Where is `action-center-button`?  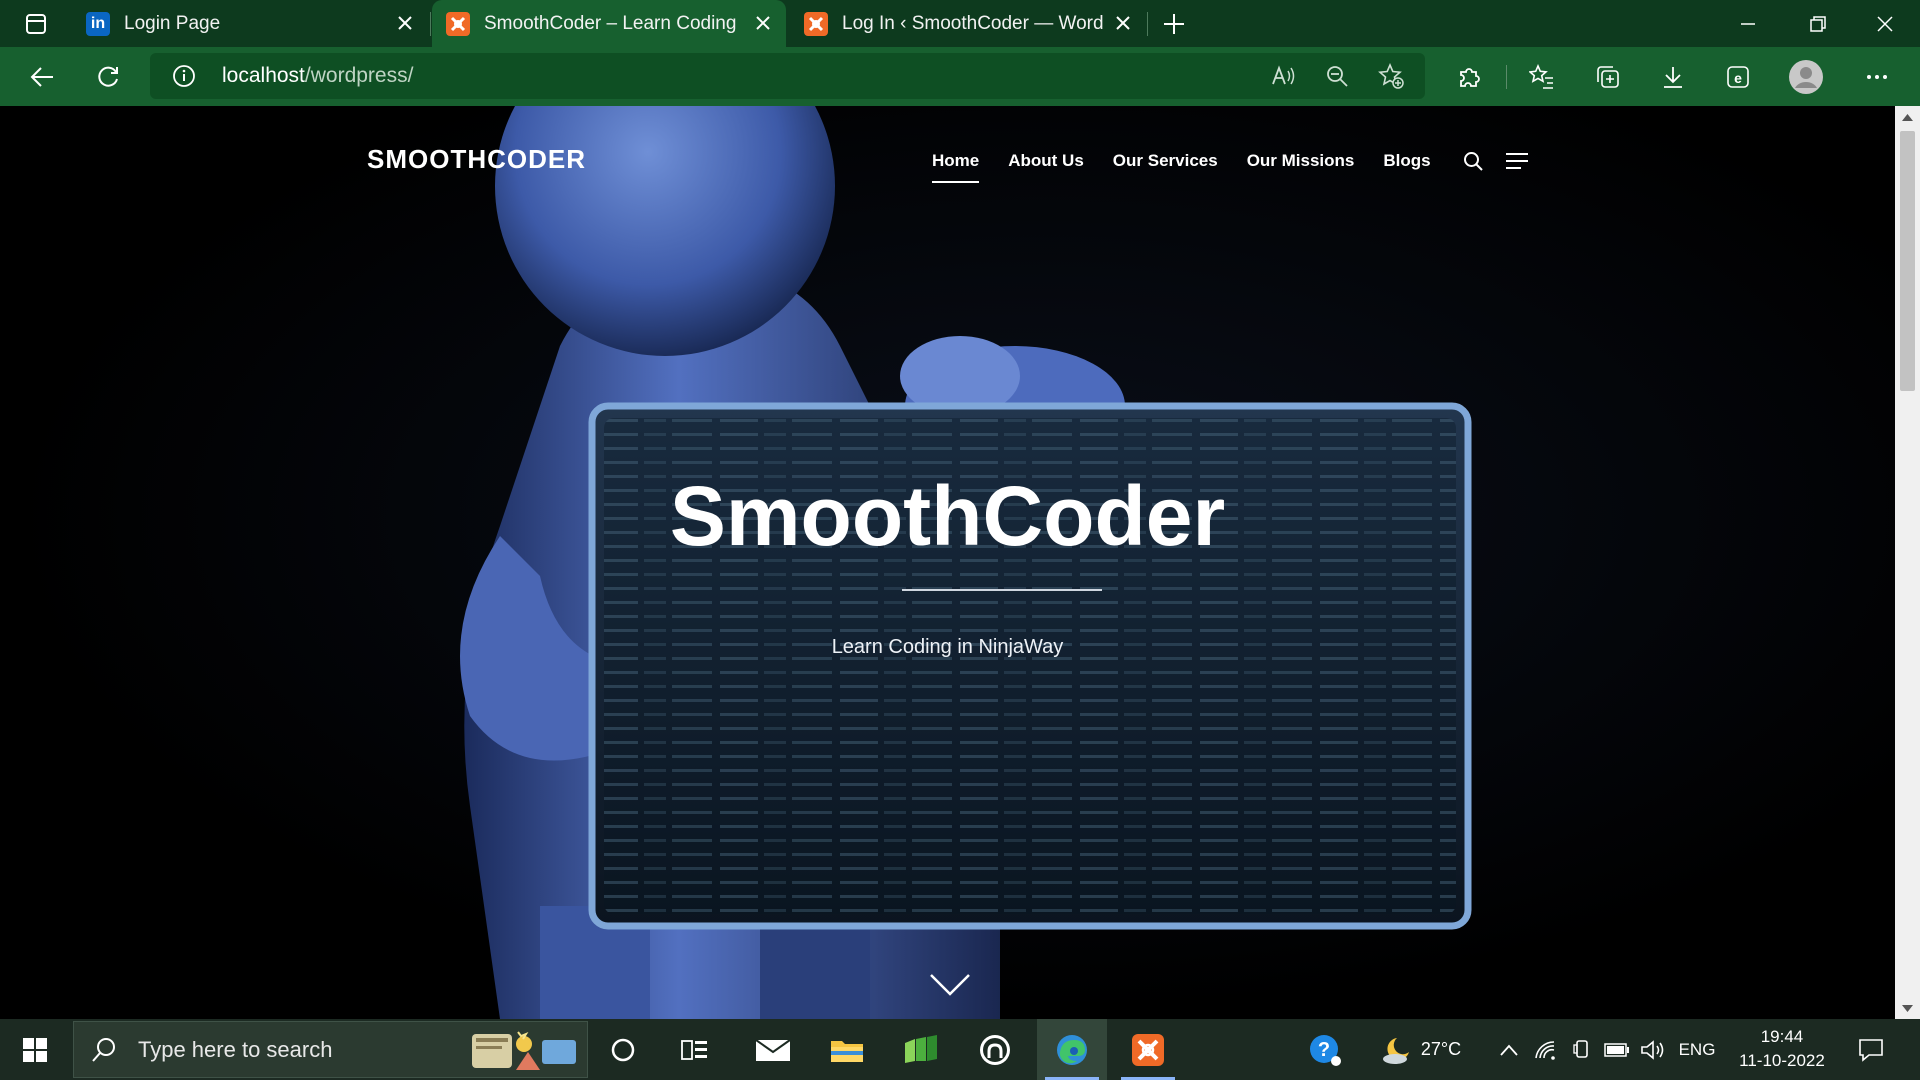 action-center-button is located at coordinates (1871, 1049).